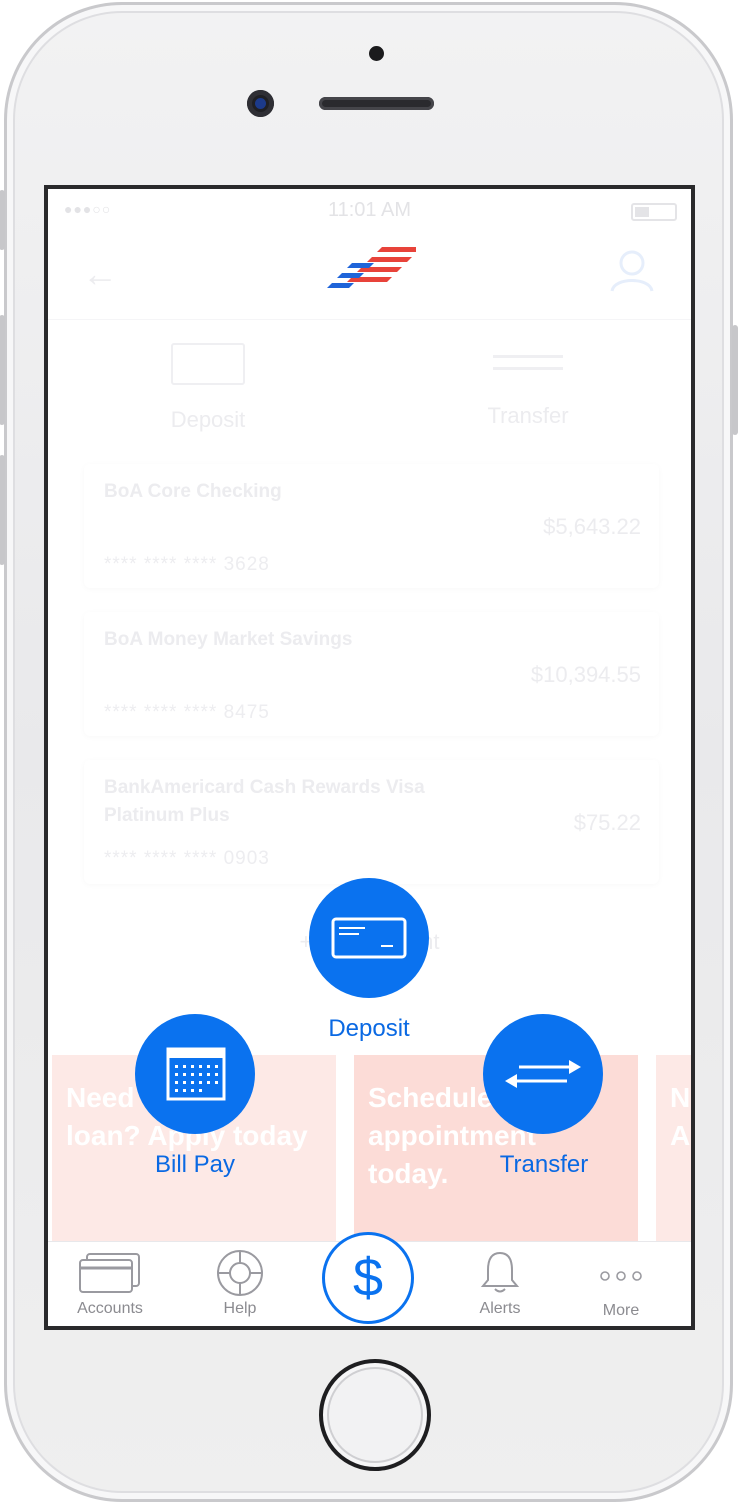  I want to click on tab-more-label: More, so click(621, 1310).